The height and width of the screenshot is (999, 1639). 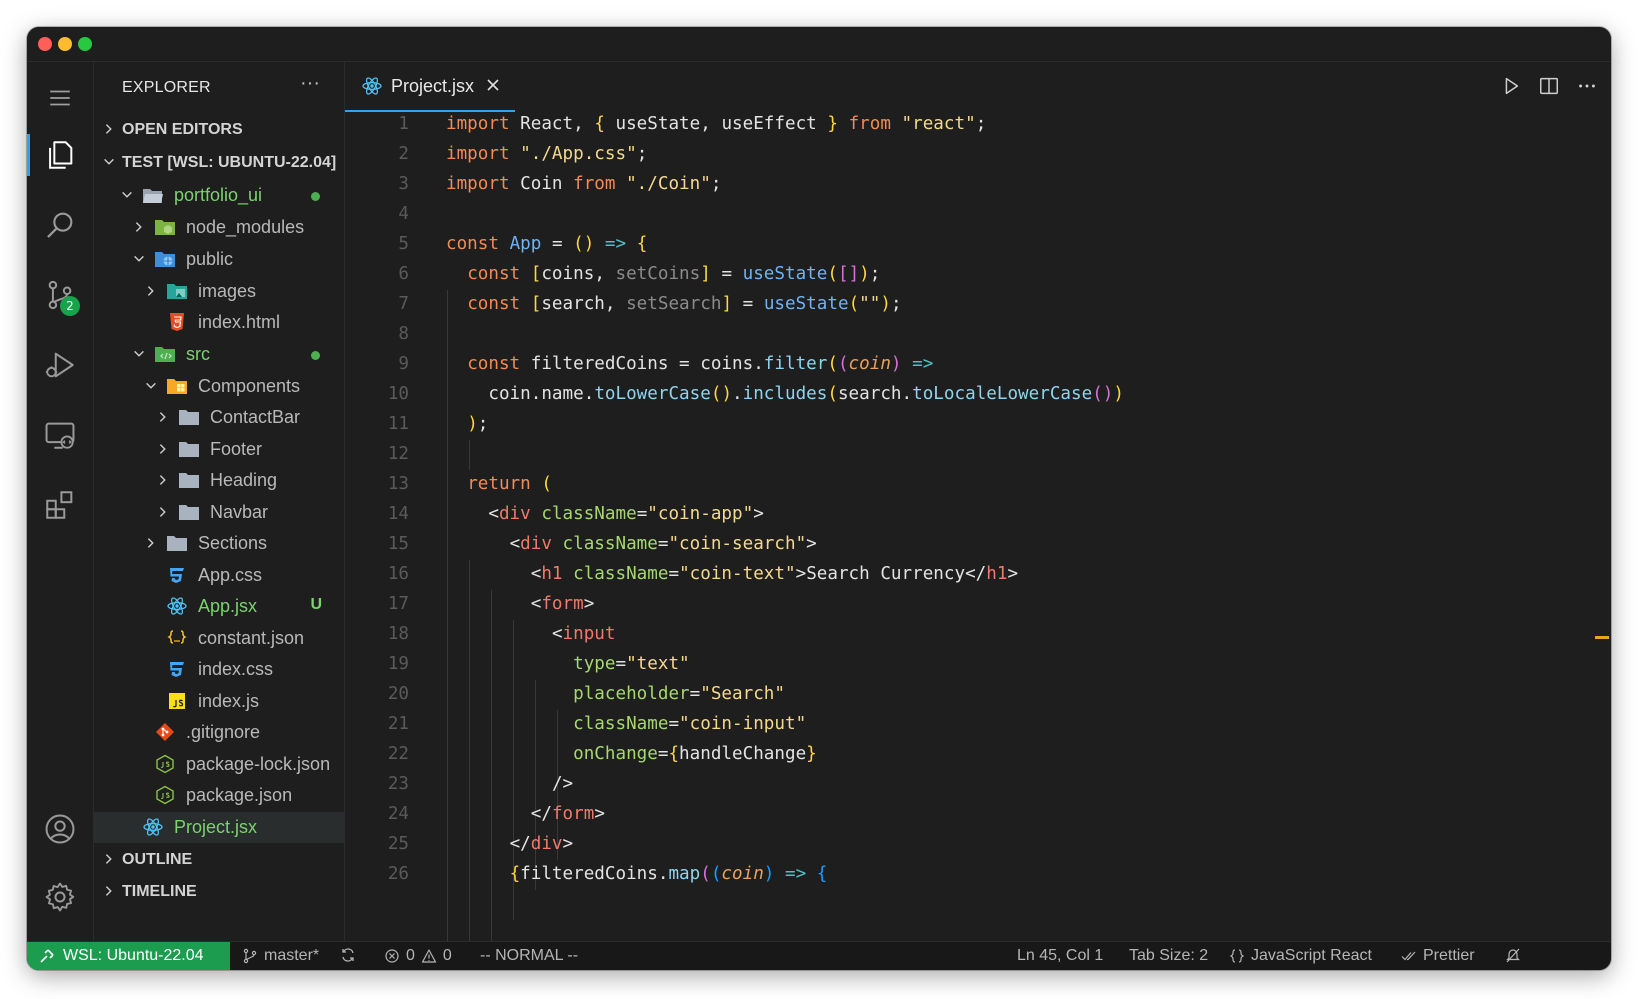 What do you see at coordinates (258, 764) in the screenshot?
I see `tree-item-label: package-lock.json` at bounding box center [258, 764].